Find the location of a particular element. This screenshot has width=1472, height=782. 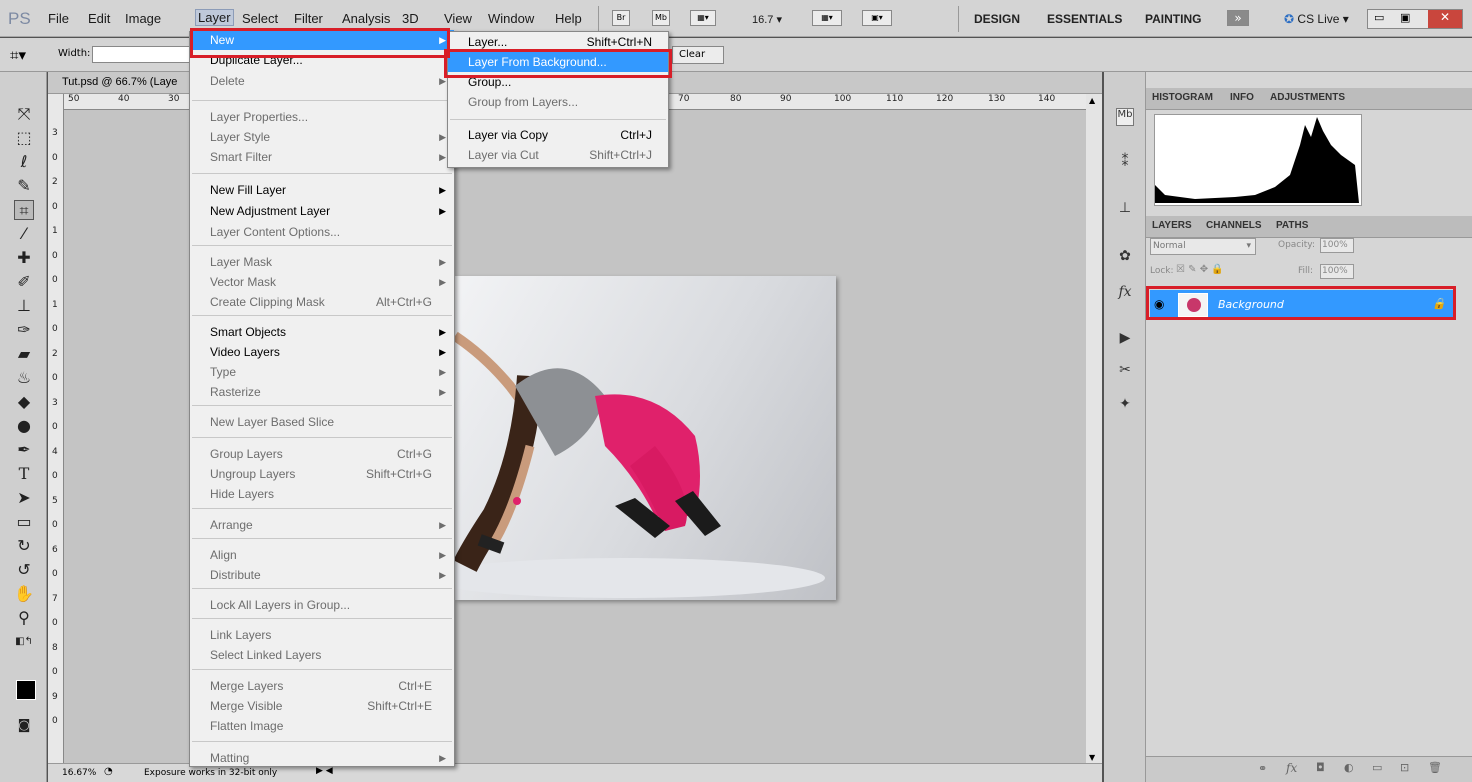

opacity-input: 100% is located at coordinates (1337, 245).